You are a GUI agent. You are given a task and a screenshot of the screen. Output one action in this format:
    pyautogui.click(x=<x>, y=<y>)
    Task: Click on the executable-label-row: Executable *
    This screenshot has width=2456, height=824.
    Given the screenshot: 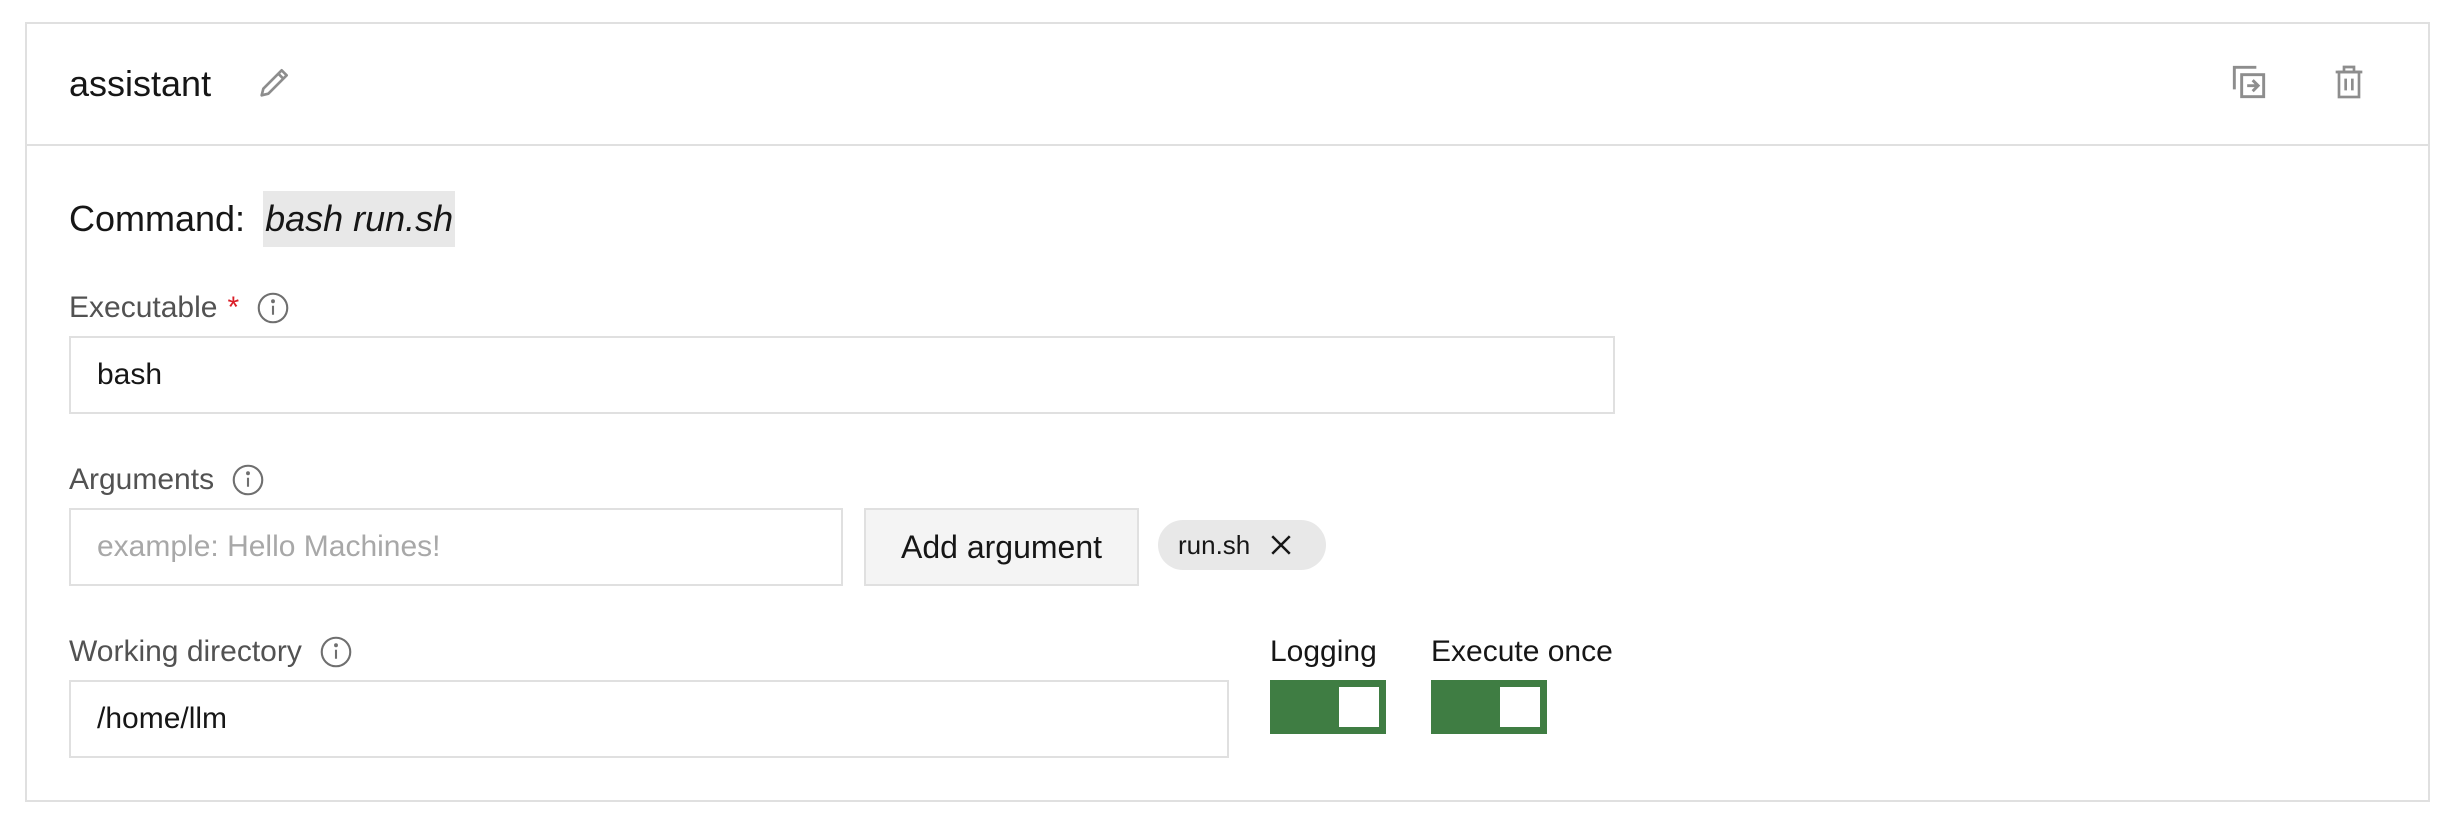 What is the action you would take?
    pyautogui.click(x=180, y=308)
    